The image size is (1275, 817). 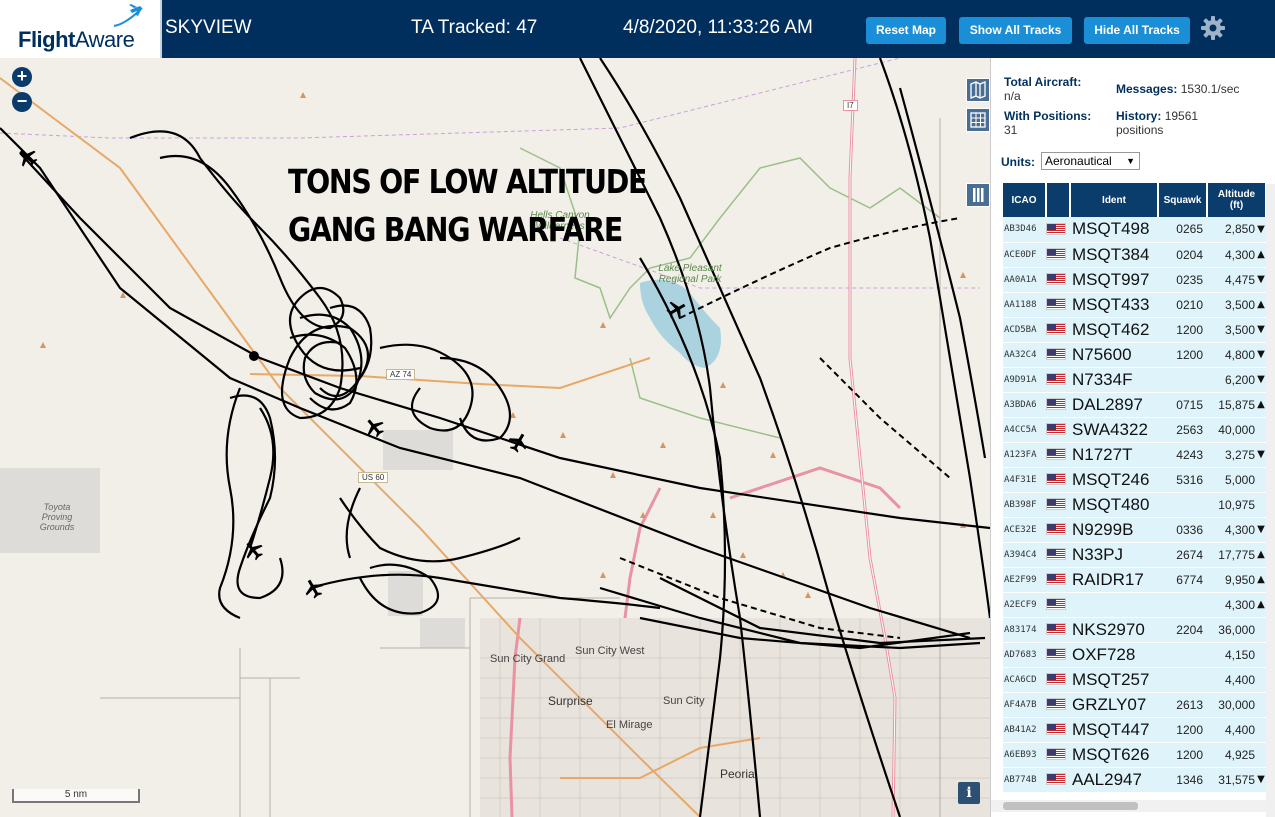 What do you see at coordinates (1213, 28) in the screenshot?
I see `gear-icon` at bounding box center [1213, 28].